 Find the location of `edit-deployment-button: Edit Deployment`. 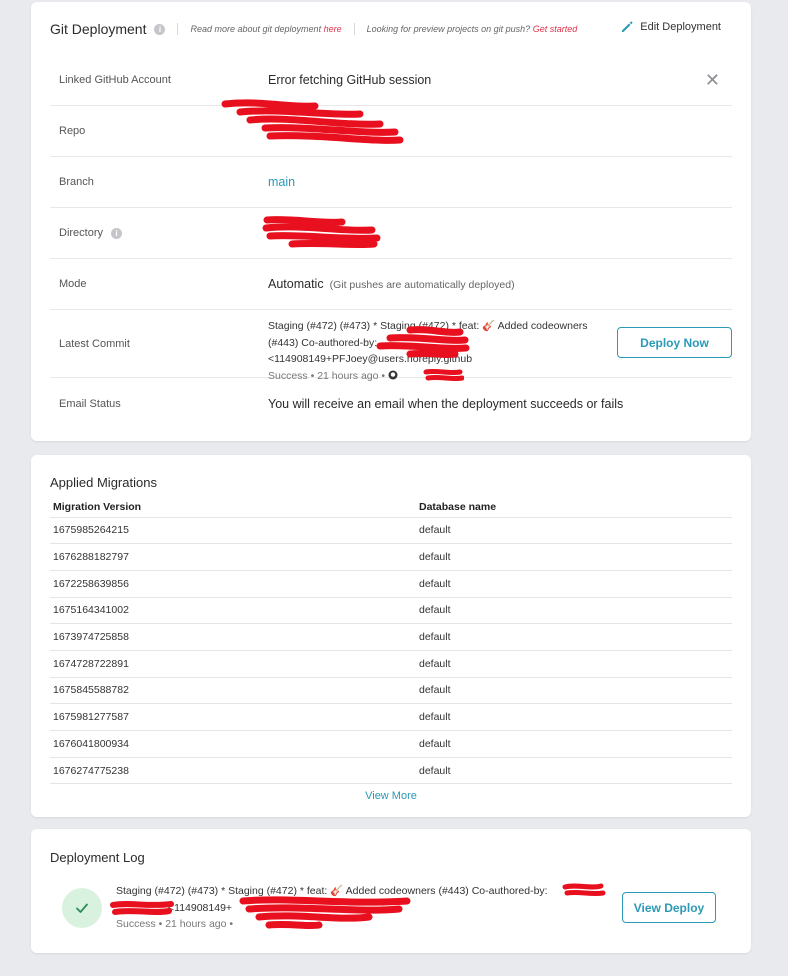

edit-deployment-button: Edit Deployment is located at coordinates (670, 27).